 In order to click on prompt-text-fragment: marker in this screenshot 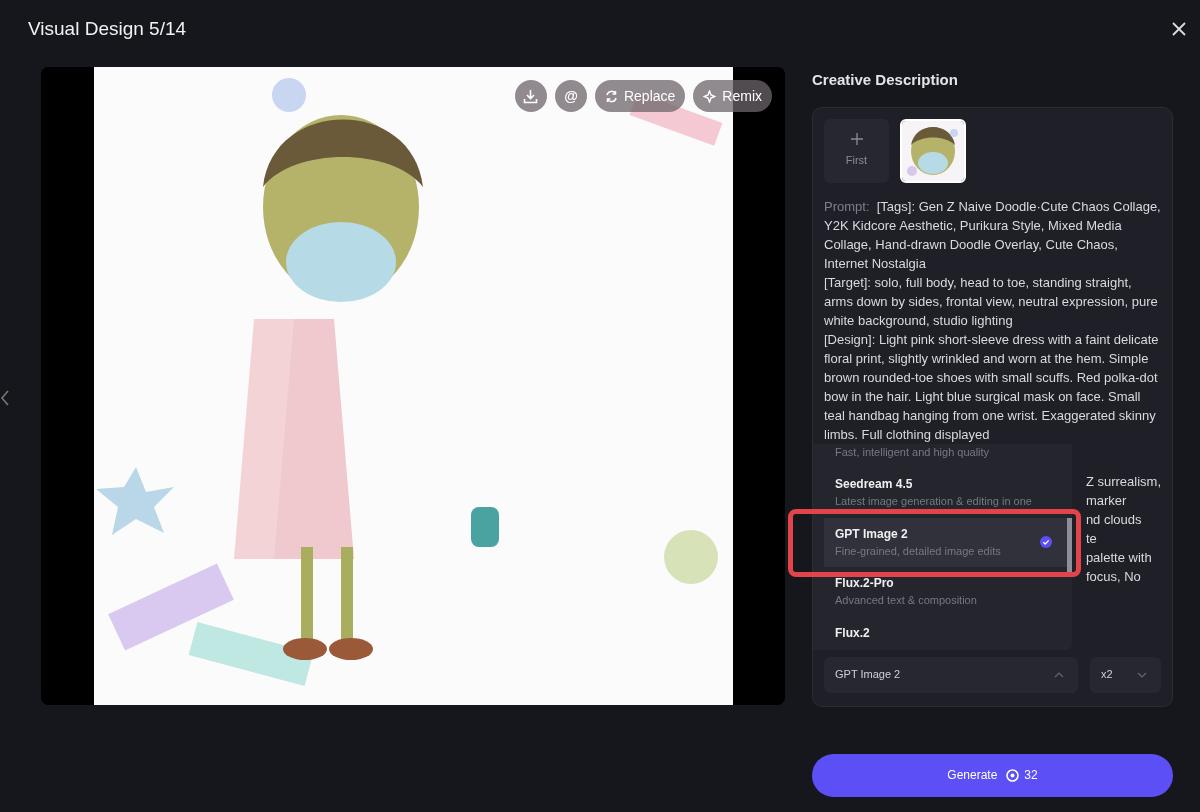, I will do `click(1106, 500)`.